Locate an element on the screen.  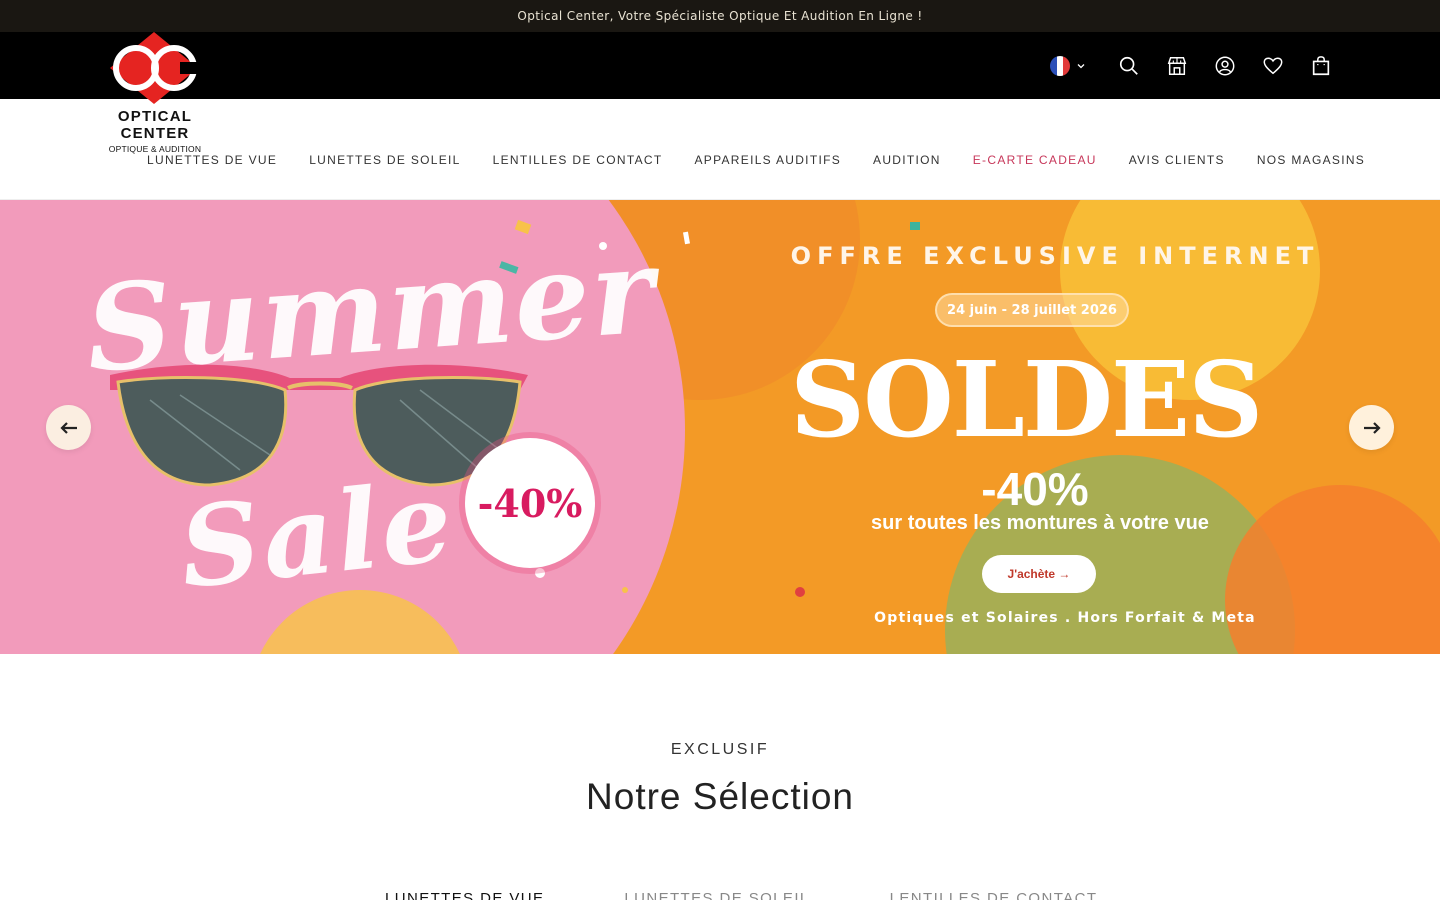
nav-item-appareils-auditifs: APPAREILS AUDITIFS is located at coordinates (767, 160).